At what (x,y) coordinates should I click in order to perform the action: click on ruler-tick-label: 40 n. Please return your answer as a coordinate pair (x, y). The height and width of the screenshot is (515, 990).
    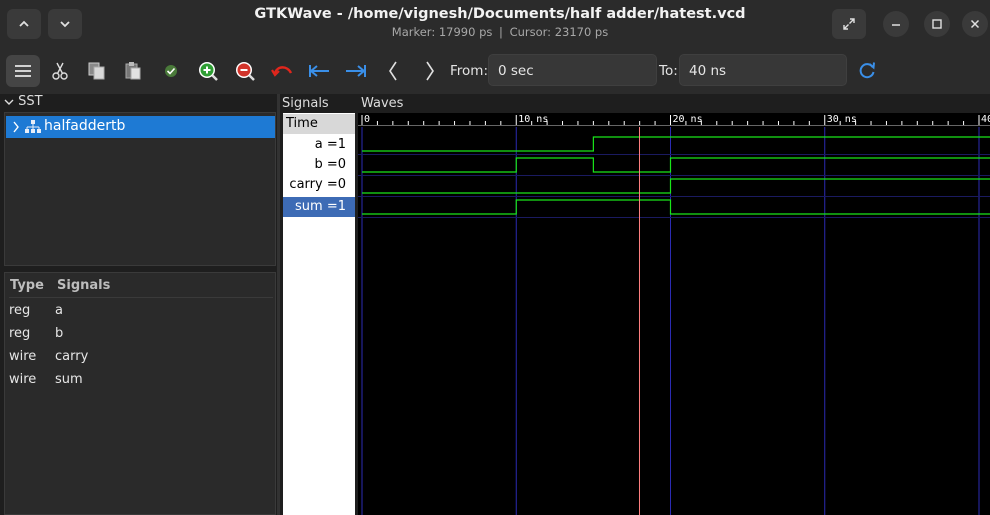
    Looking at the image, I should click on (985, 119).